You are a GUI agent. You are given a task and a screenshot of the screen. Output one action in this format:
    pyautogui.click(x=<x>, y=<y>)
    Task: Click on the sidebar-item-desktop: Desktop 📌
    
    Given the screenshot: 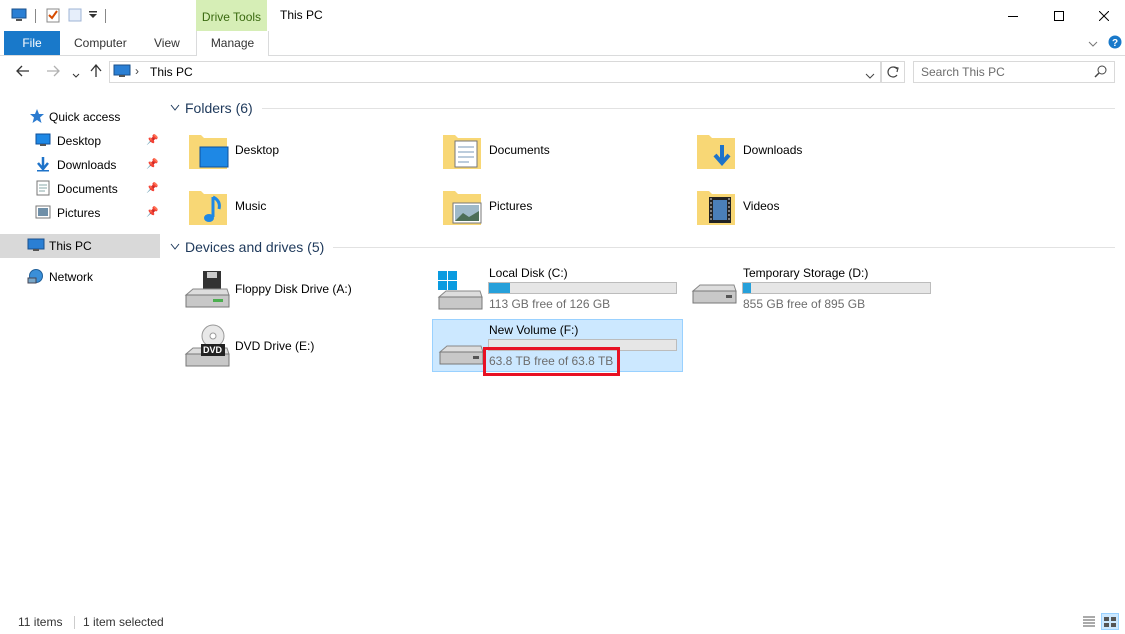 What is the action you would take?
    pyautogui.click(x=80, y=141)
    